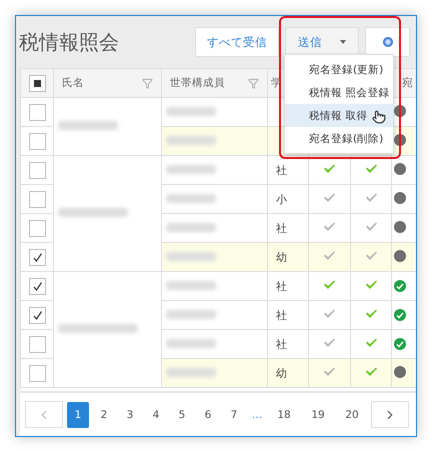 This screenshot has width=432, height=451. Describe the element at coordinates (284, 415) in the screenshot. I see `page-button: 18` at that location.